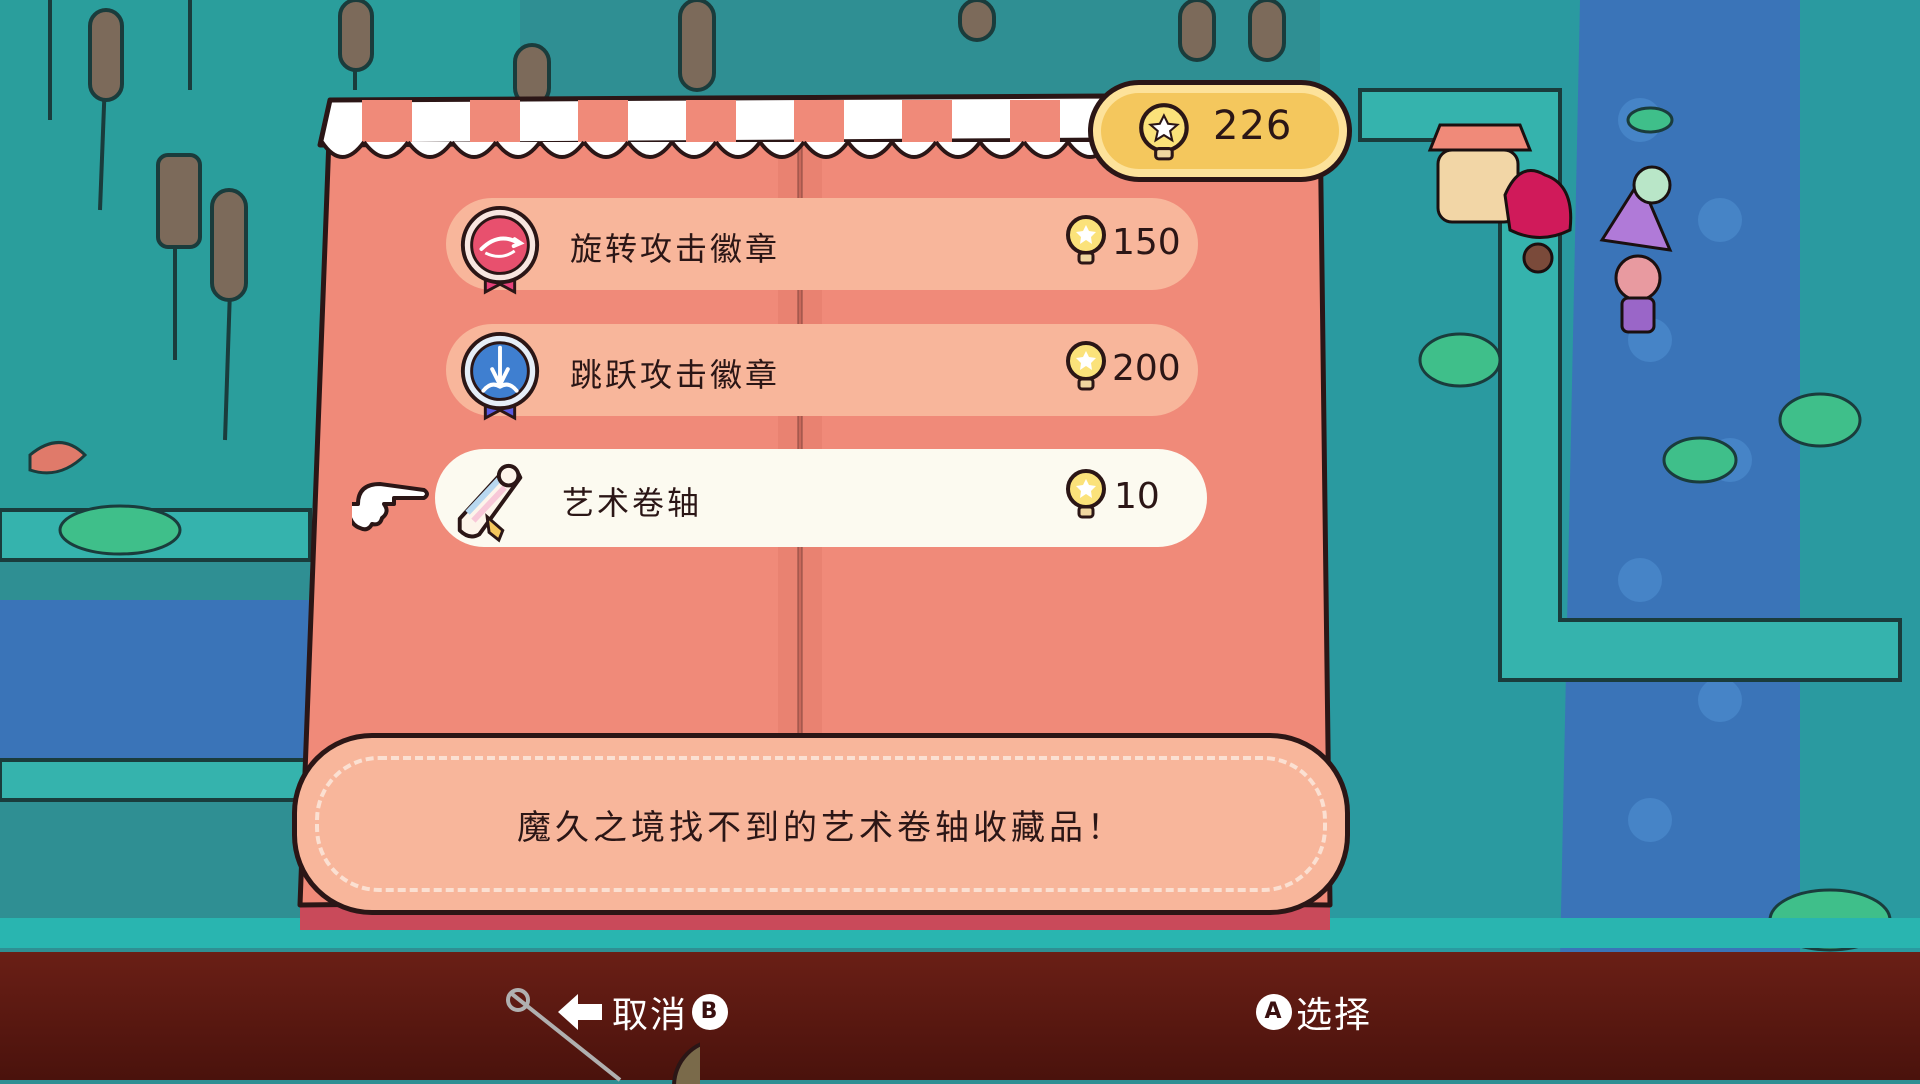  What do you see at coordinates (675, 375) in the screenshot?
I see `shop-item-name: 跳跃攻击徽章` at bounding box center [675, 375].